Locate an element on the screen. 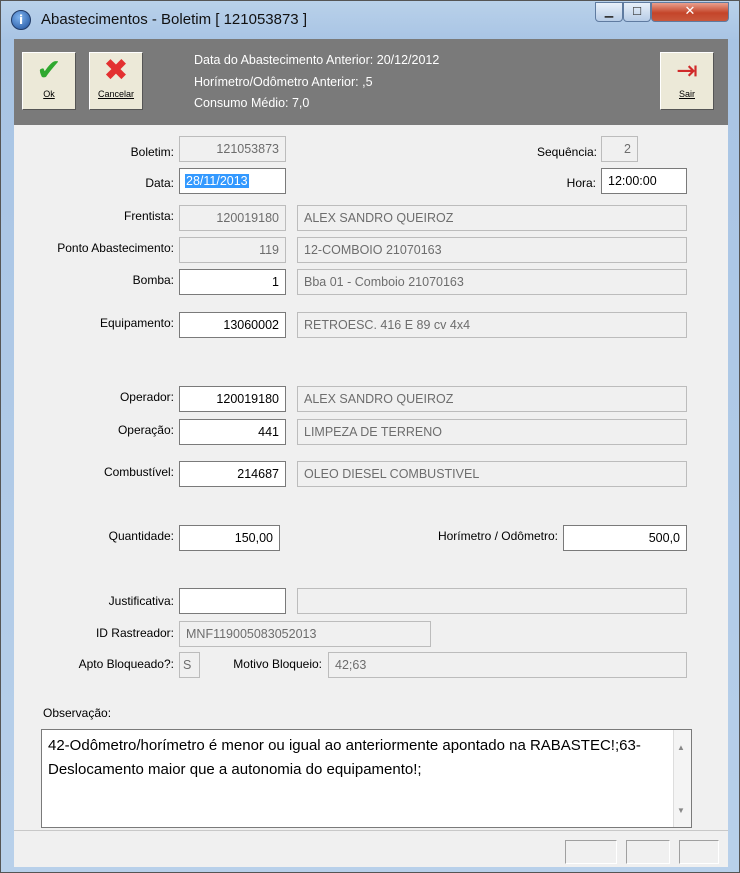  ponto-abastecimento-label: Ponto Abastecimento: is located at coordinates (115, 248).